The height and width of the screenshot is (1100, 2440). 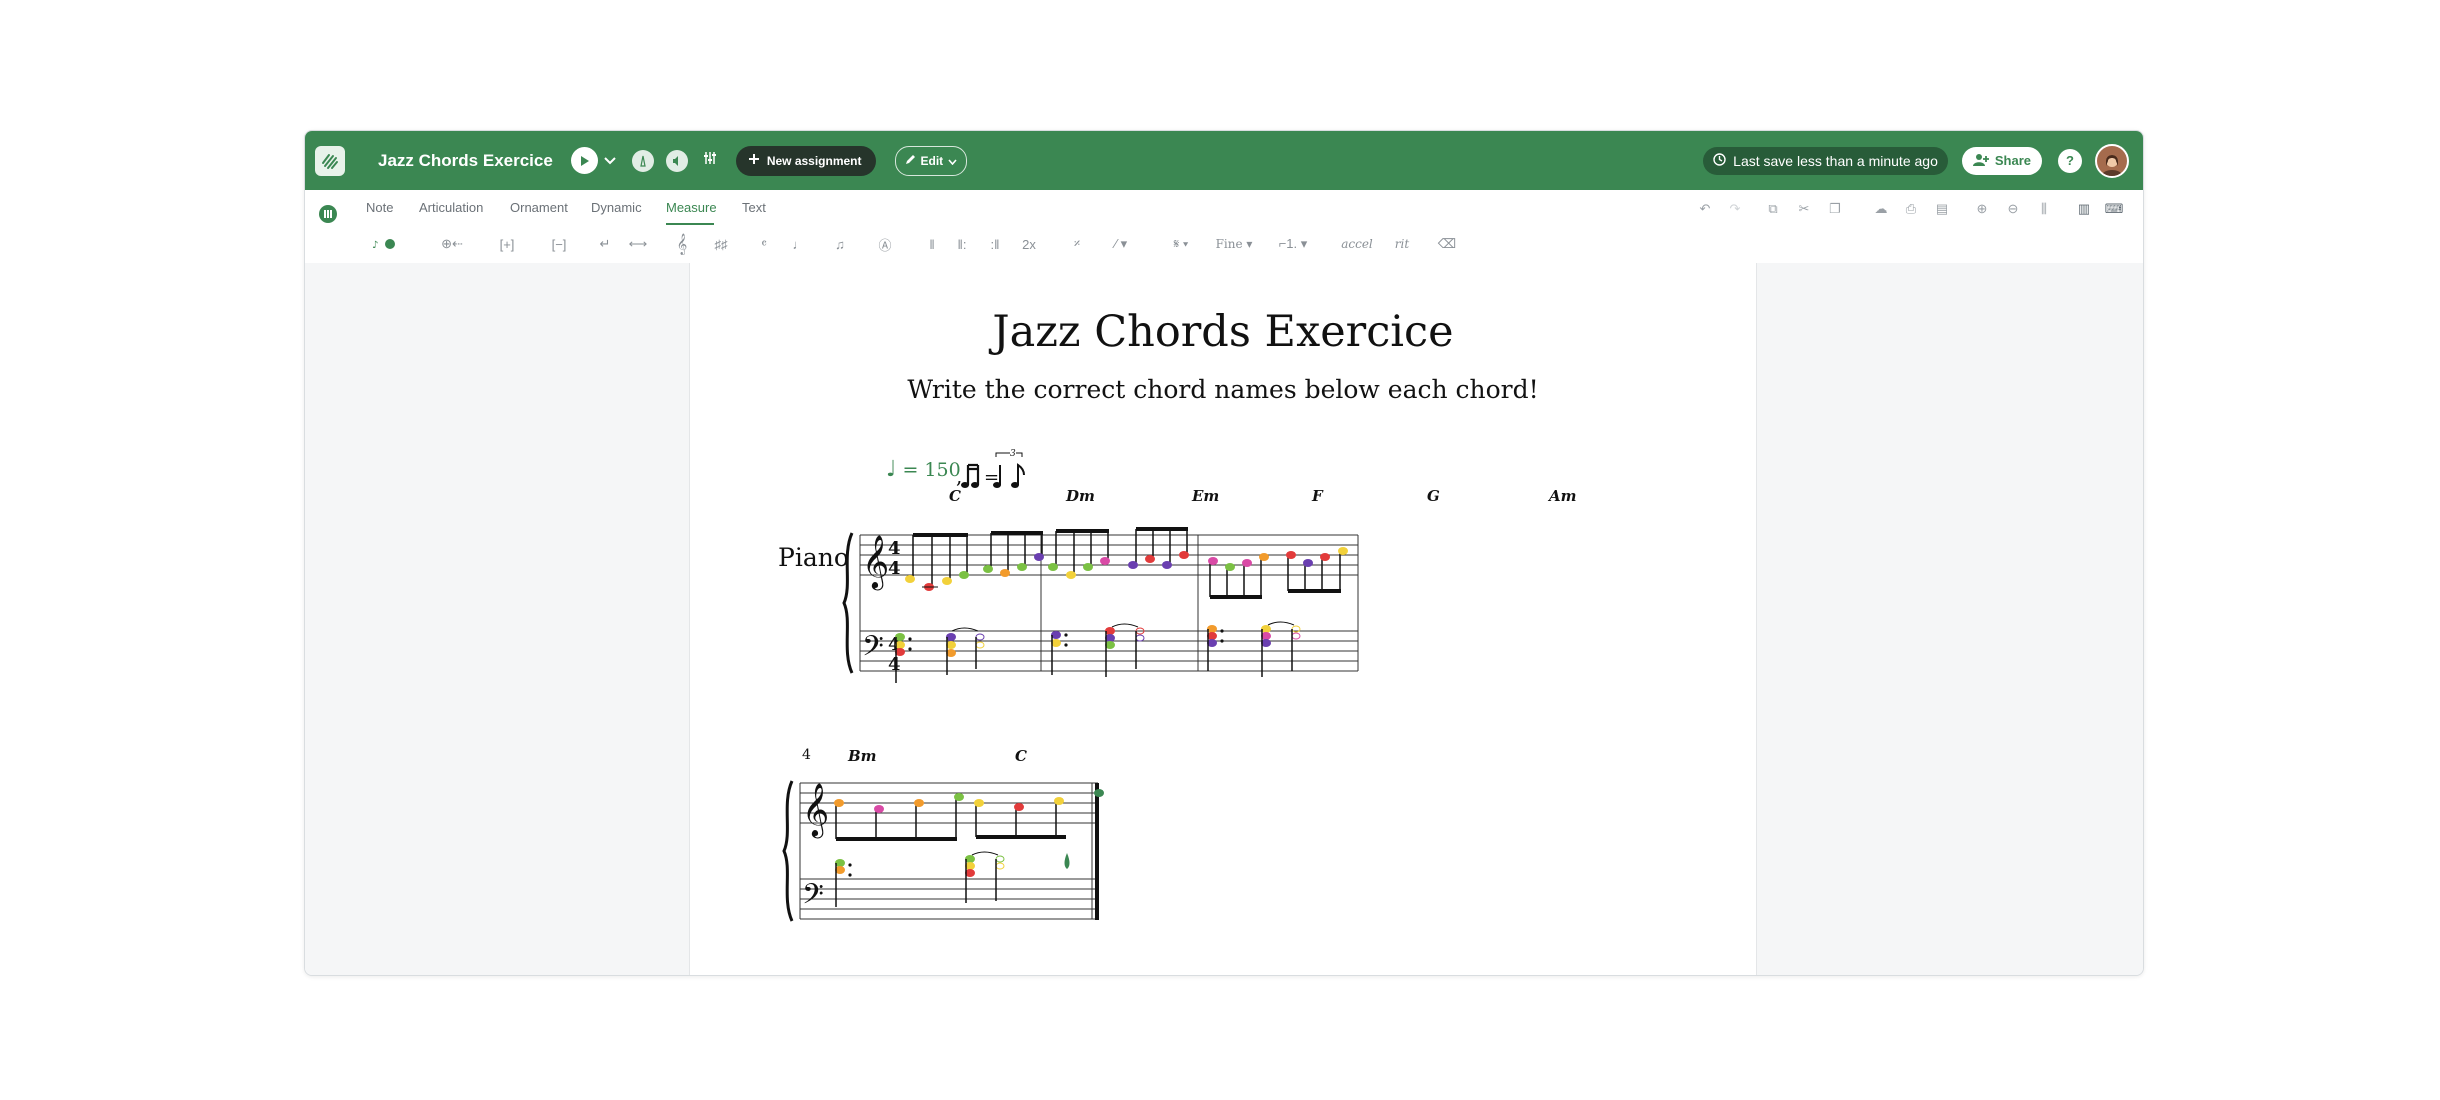 What do you see at coordinates (539, 207) in the screenshot?
I see `tab-ornament: Ornament` at bounding box center [539, 207].